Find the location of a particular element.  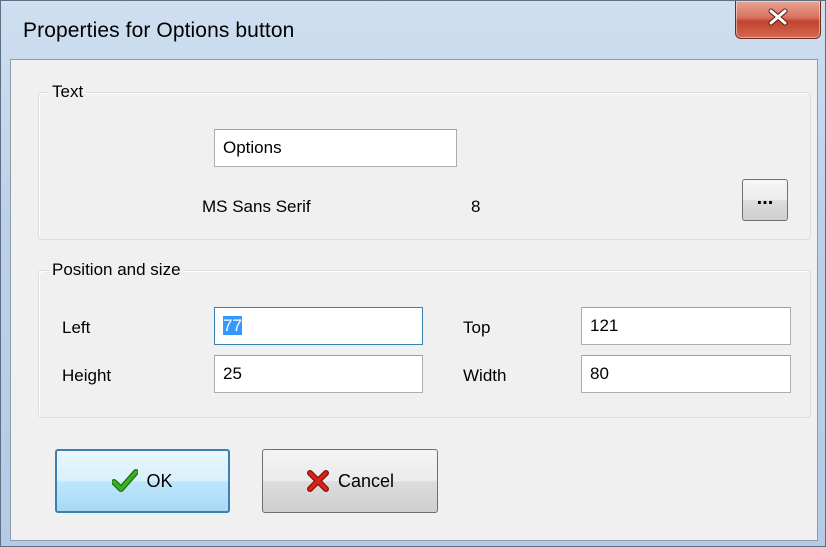

left-input: 77 is located at coordinates (318, 326).